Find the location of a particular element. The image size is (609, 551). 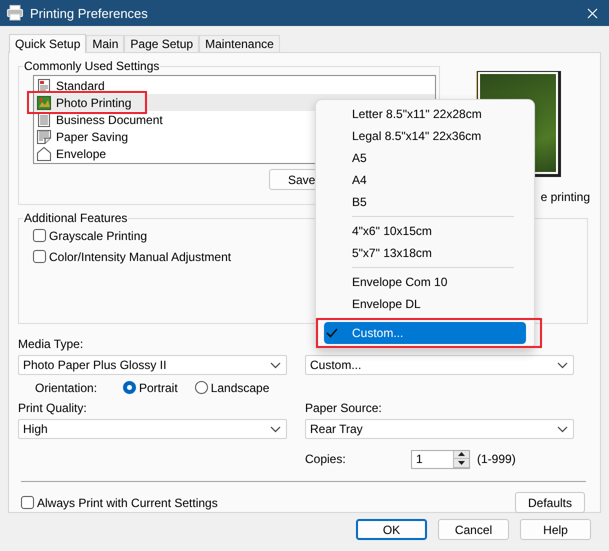

copies-spinner: 1 is located at coordinates (440, 459).